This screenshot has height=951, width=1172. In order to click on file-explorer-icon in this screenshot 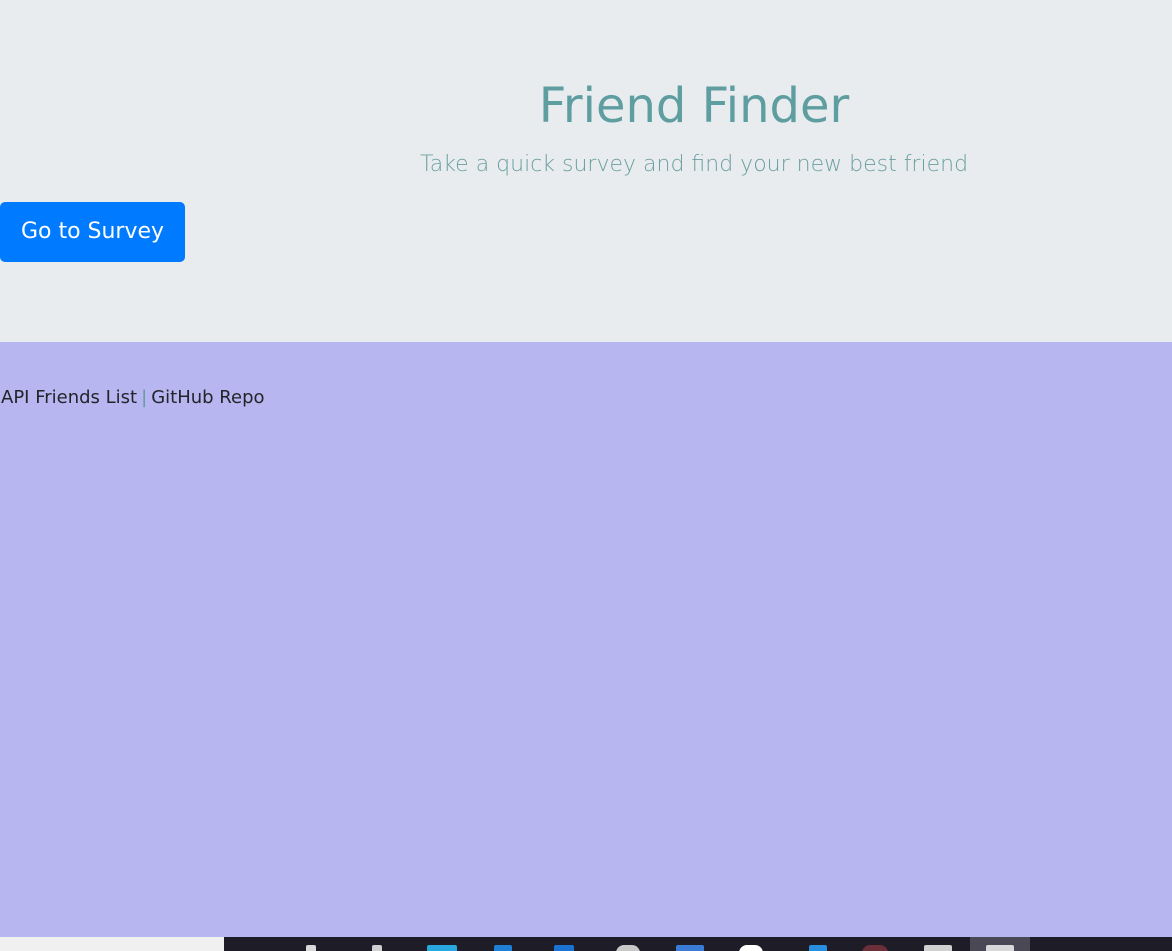, I will do `click(311, 948)`.